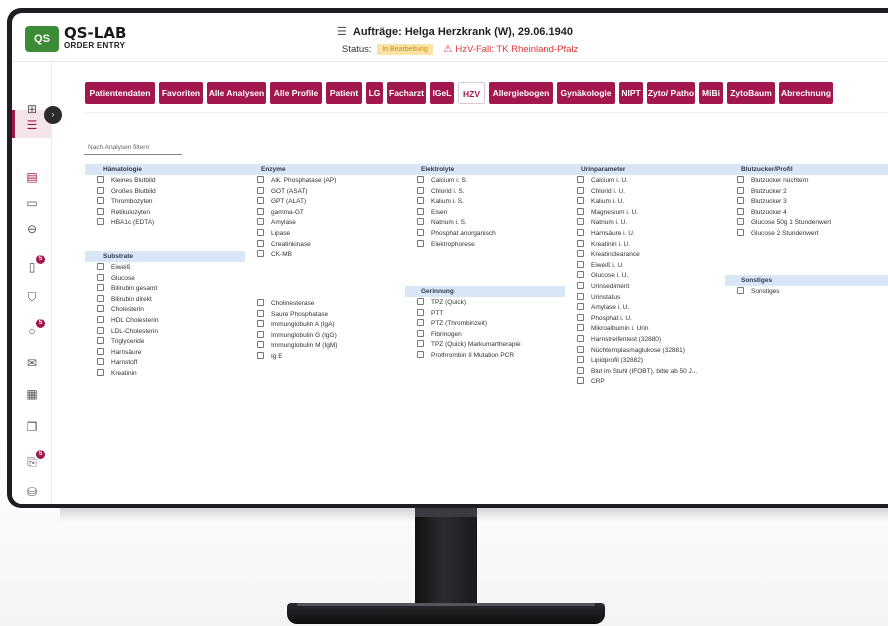  I want to click on tab-patient: Patient, so click(344, 93).